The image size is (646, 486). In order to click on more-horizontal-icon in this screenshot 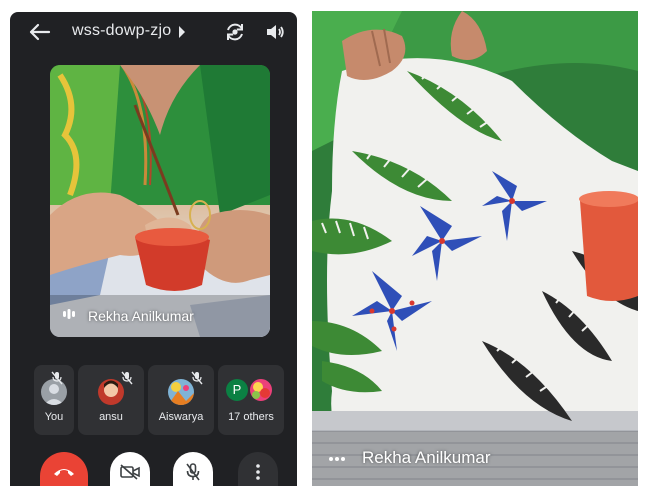, I will do `click(337, 459)`.